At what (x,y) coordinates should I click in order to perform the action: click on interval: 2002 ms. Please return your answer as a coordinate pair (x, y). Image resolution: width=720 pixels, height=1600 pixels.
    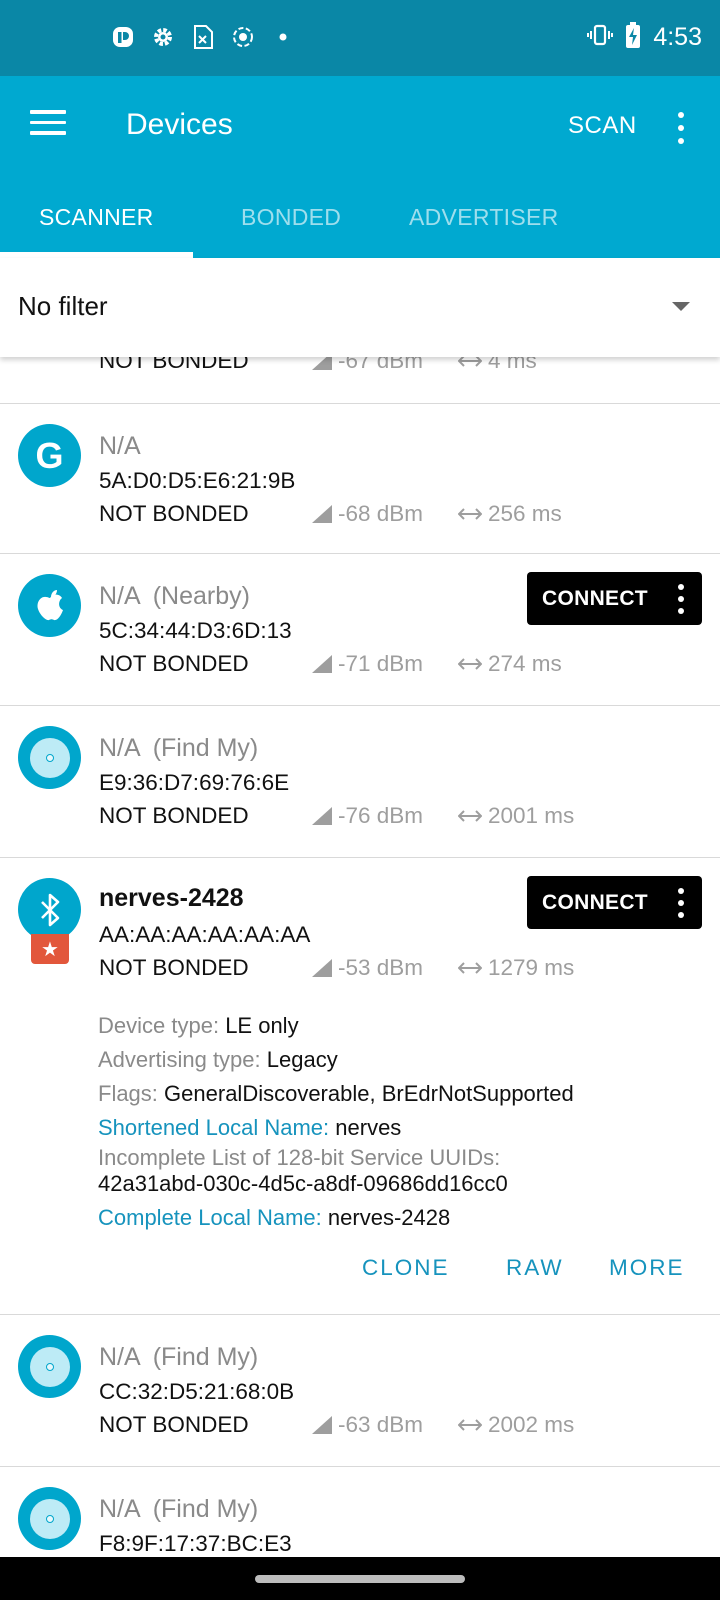
    Looking at the image, I should click on (516, 1425).